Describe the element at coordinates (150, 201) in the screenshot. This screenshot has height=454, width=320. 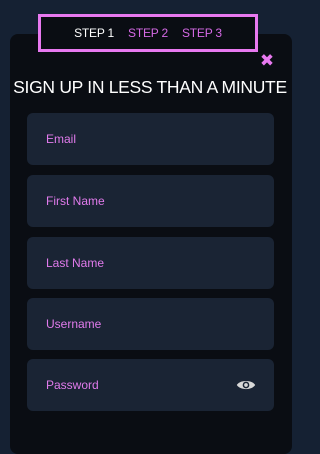
I see `first-name-field: First Name` at that location.